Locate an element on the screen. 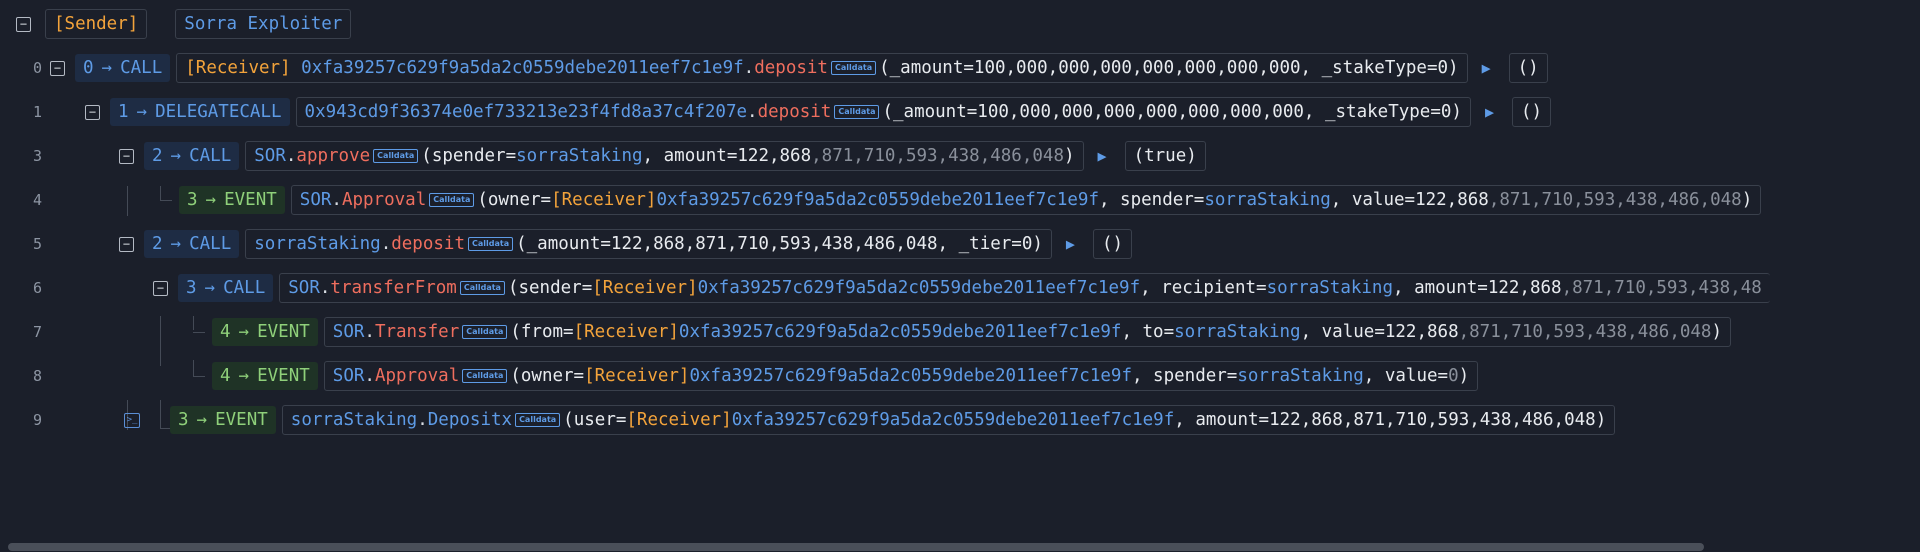  call-badge: 3 → CALL is located at coordinates (226, 288).